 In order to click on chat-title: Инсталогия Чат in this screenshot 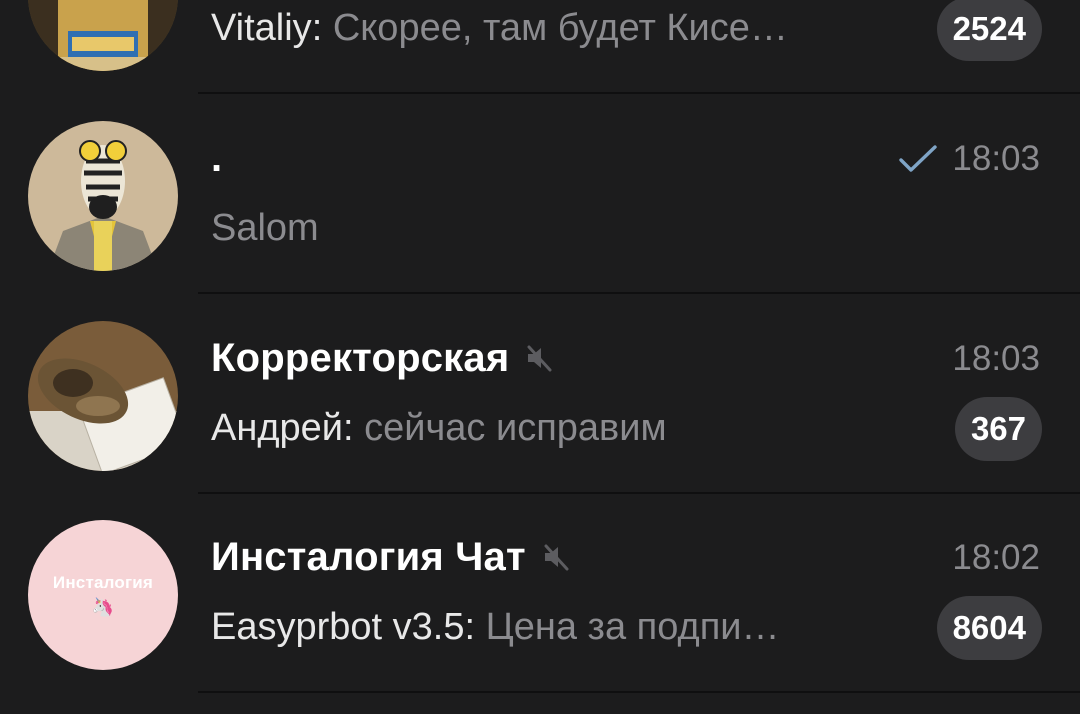, I will do `click(368, 556)`.